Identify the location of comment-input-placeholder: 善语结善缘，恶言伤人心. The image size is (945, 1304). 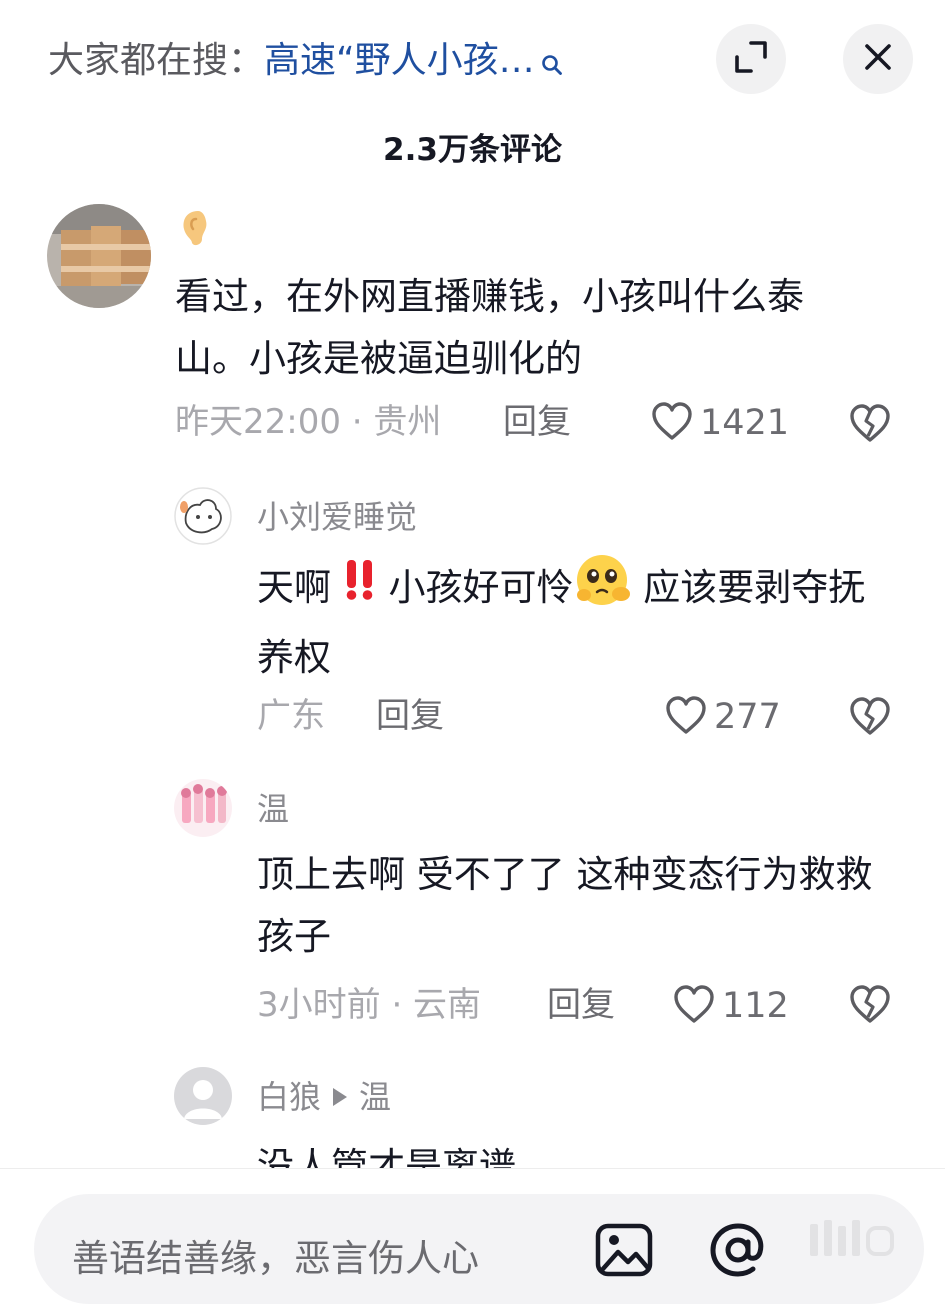
(275, 1258).